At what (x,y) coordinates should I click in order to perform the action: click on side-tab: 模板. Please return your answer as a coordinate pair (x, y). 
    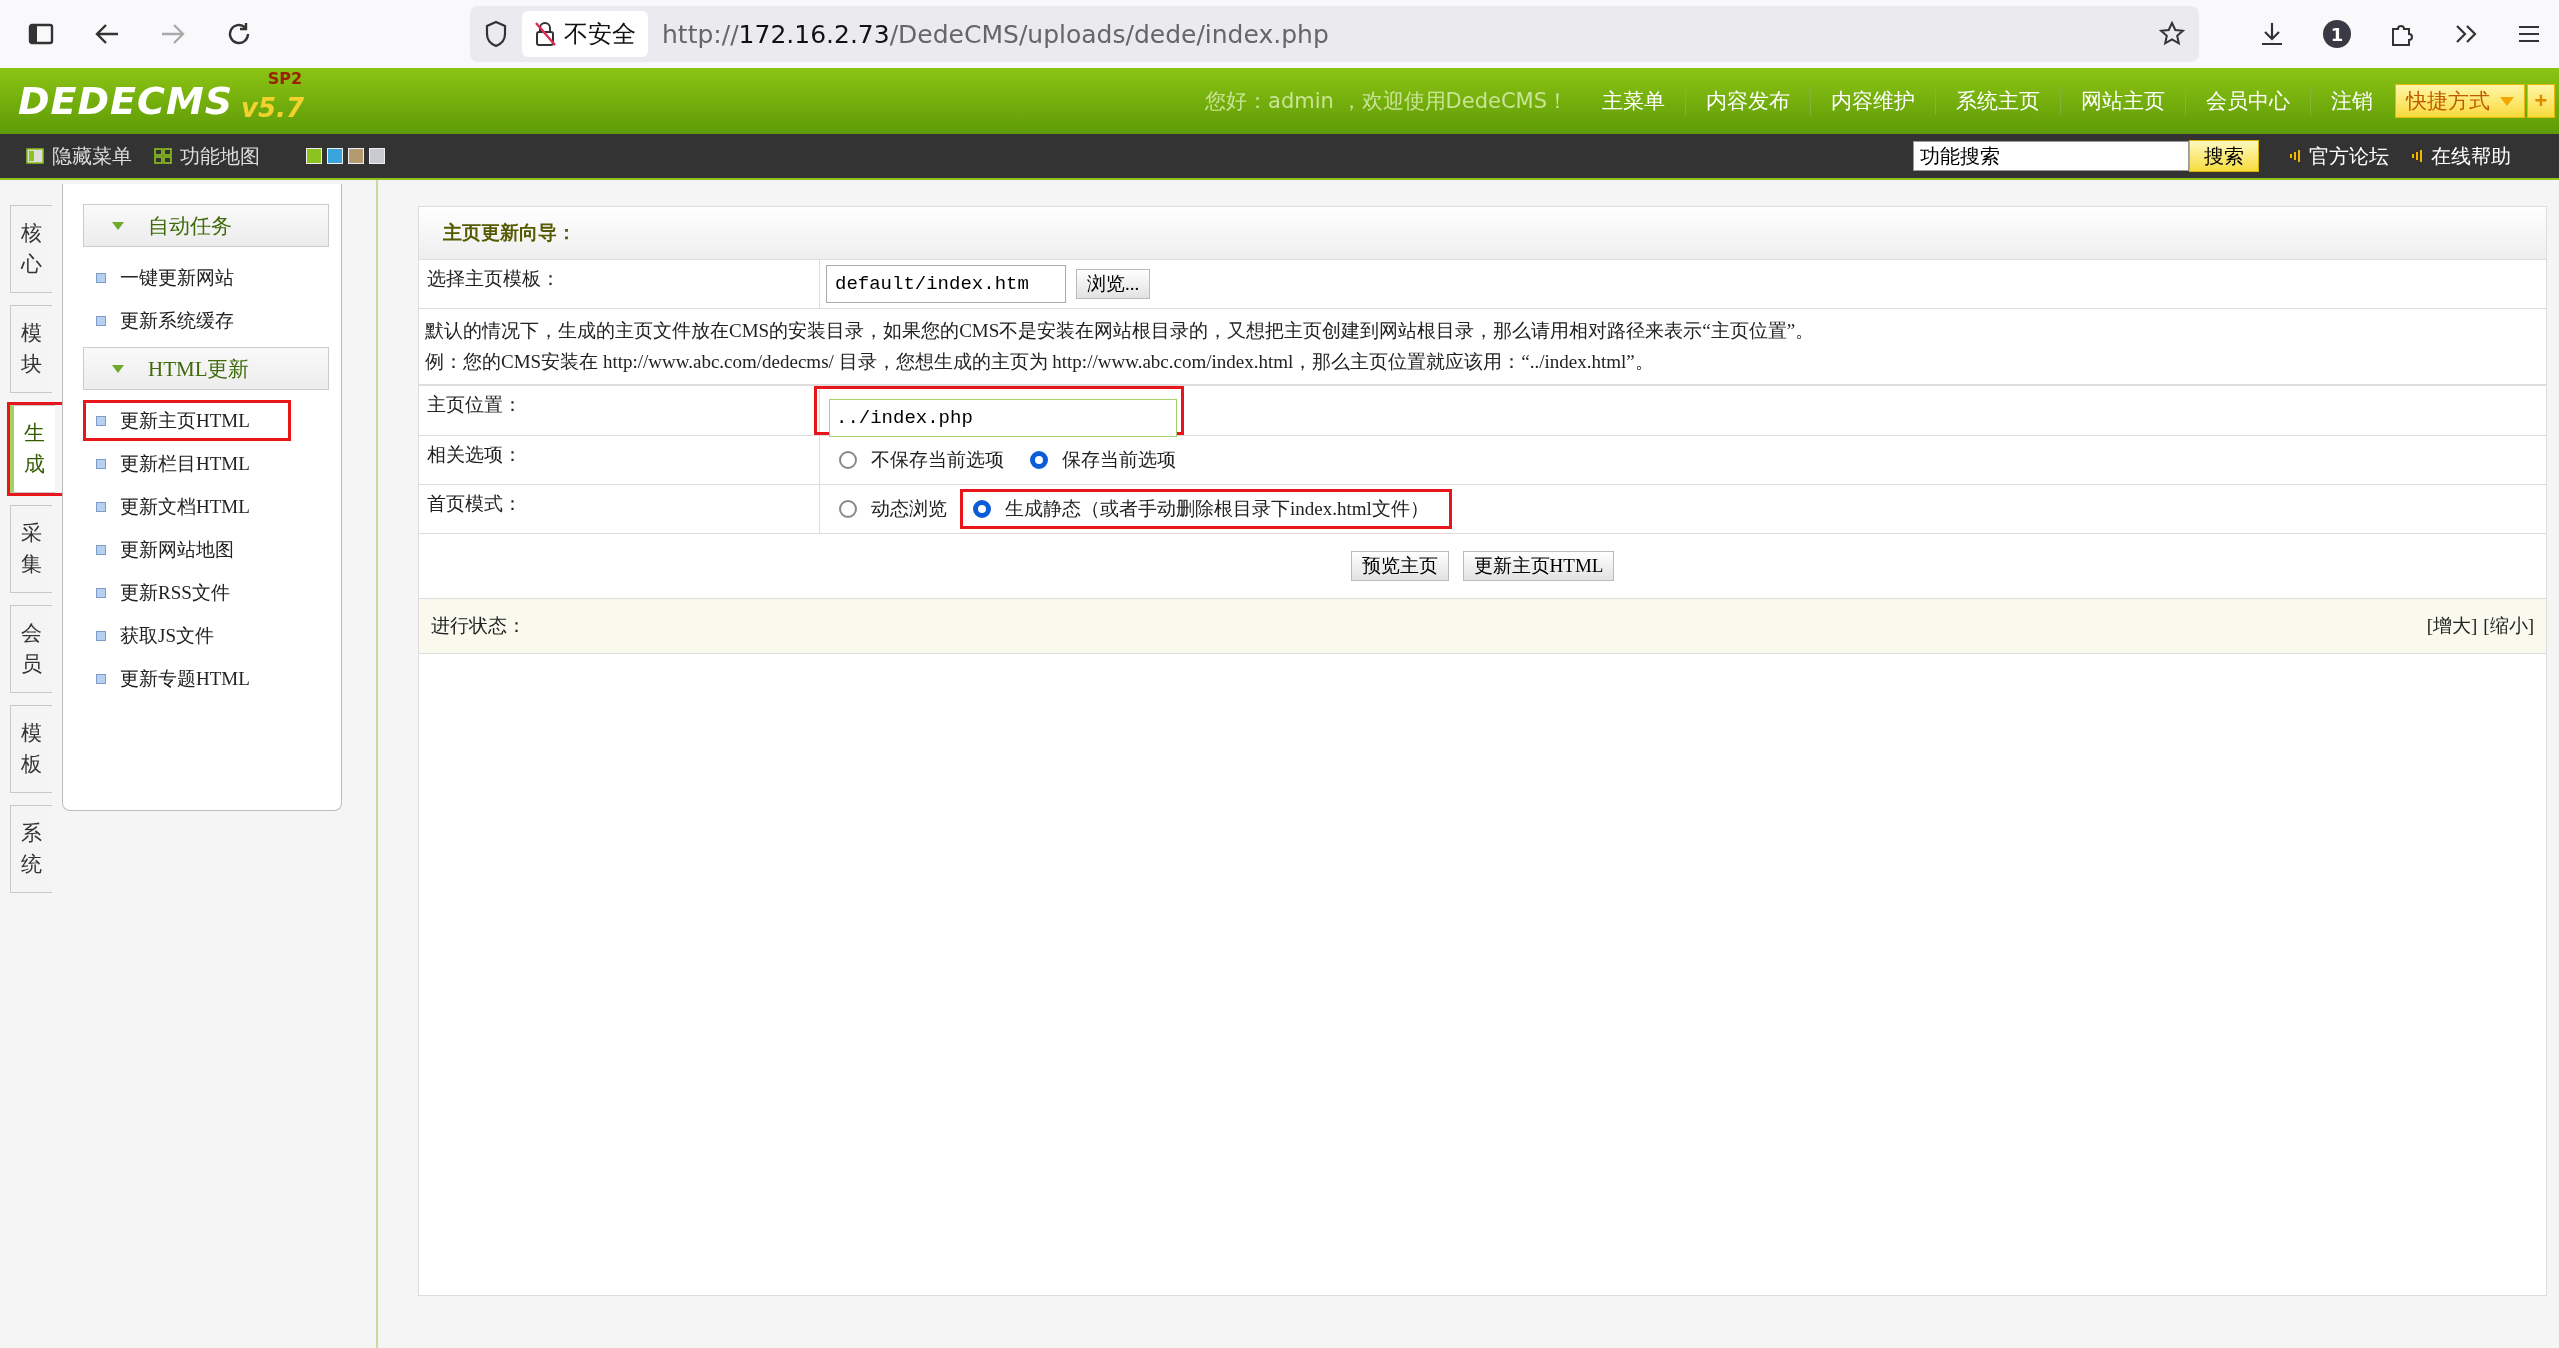
    Looking at the image, I should click on (31, 749).